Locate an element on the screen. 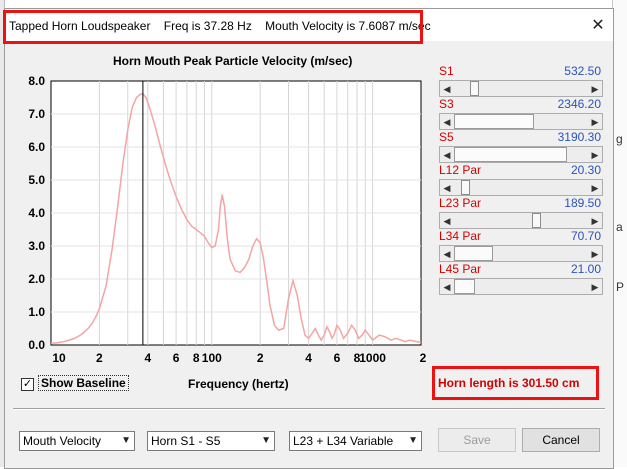  y-tick-label: 5.0 is located at coordinates (36, 180).